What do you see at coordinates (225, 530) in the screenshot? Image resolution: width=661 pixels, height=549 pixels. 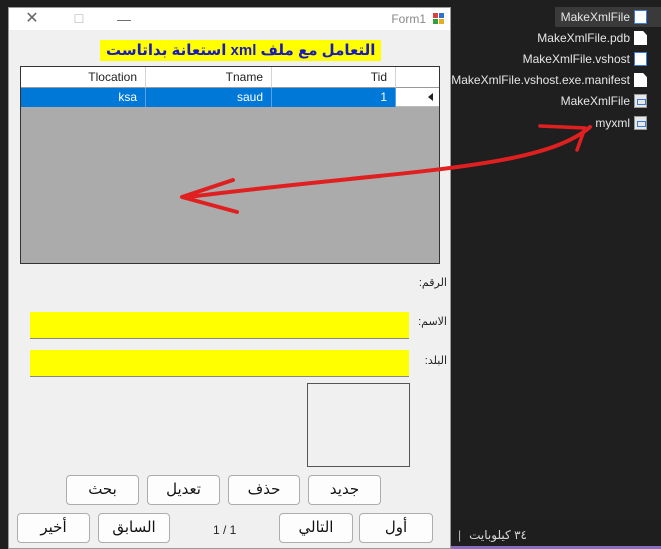 I see `pager-text: 1 / 1` at bounding box center [225, 530].